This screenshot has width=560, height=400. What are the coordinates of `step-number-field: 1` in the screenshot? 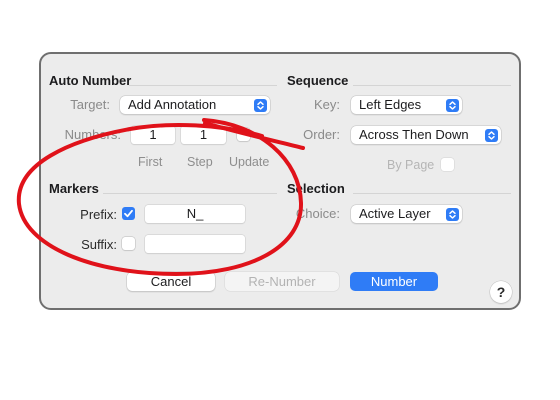 It's located at (203, 135).